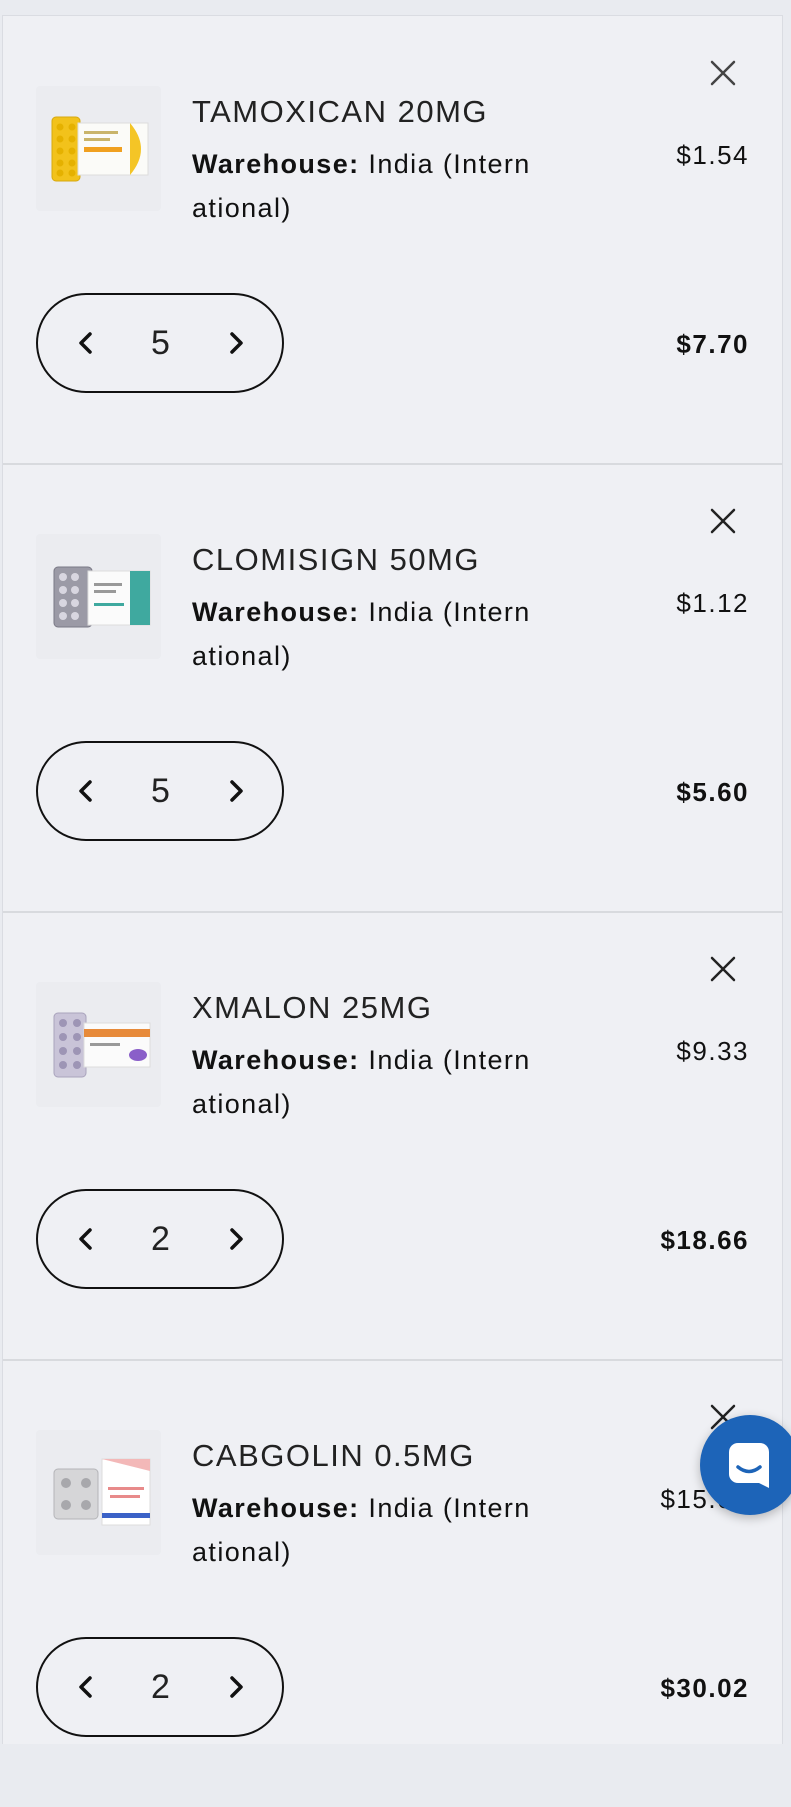 The width and height of the screenshot is (791, 1807). Describe the element at coordinates (712, 603) in the screenshot. I see `unit-price: $1.12` at that location.